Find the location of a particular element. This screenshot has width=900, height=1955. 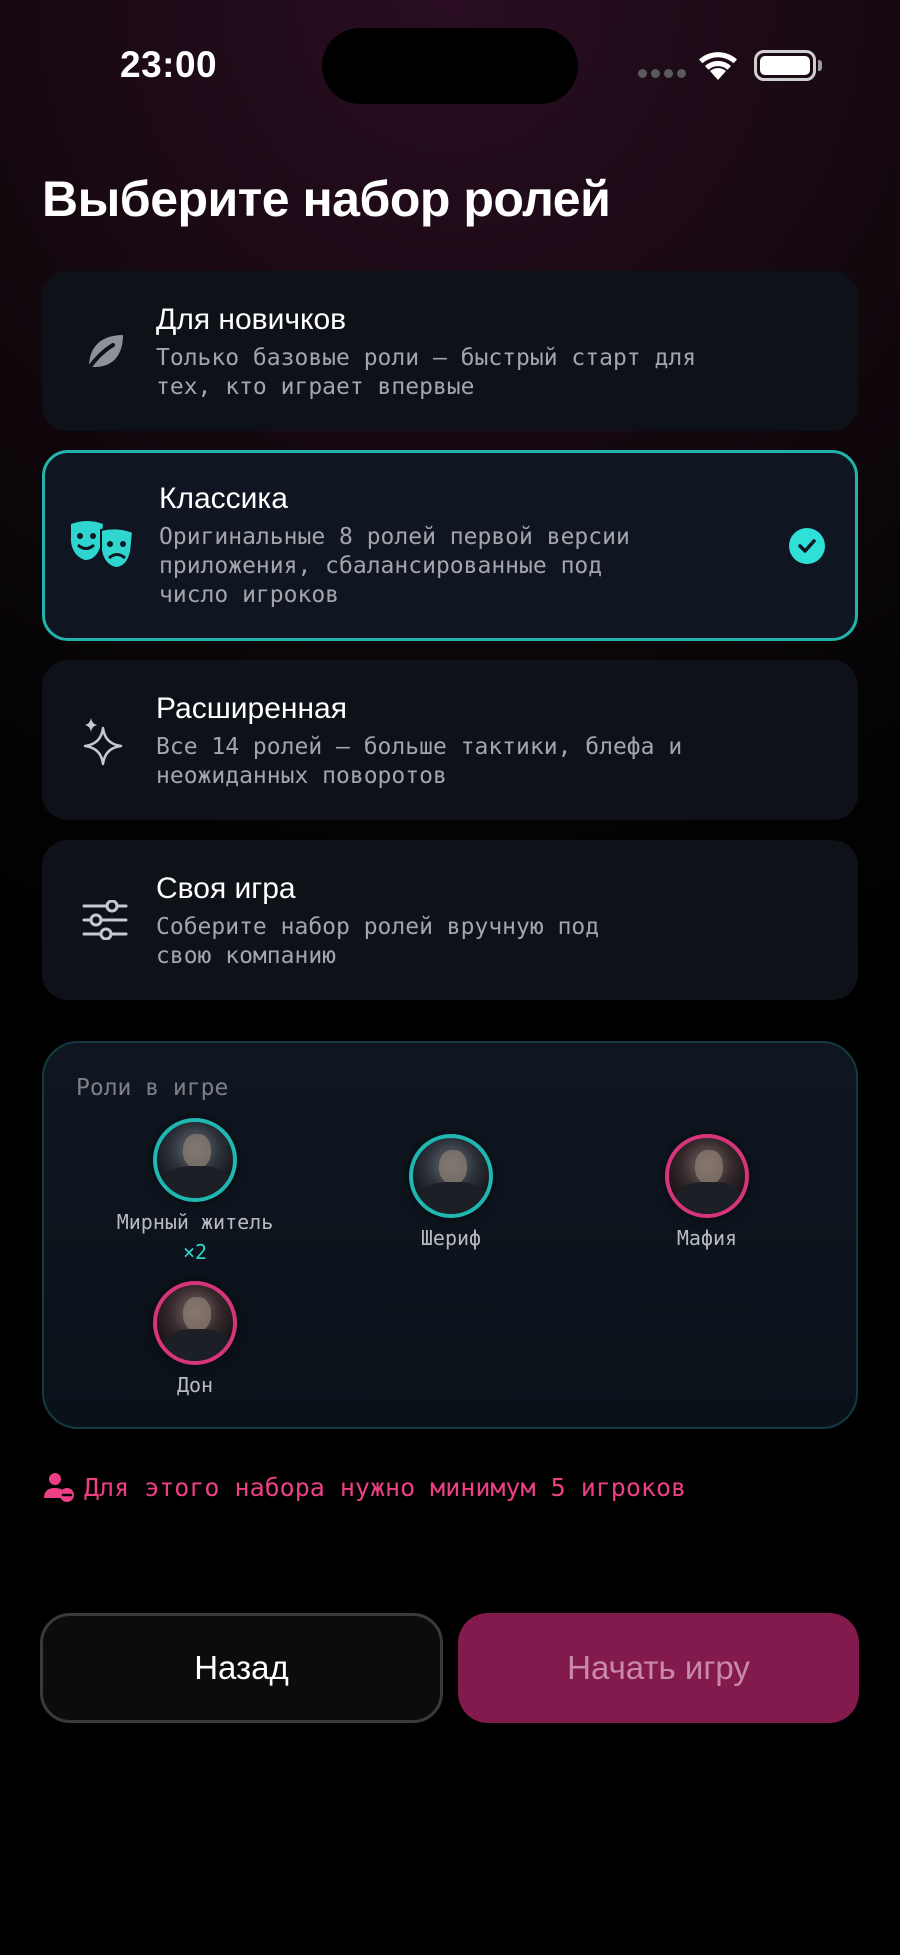

cellular-signal-icon is located at coordinates (662, 73).